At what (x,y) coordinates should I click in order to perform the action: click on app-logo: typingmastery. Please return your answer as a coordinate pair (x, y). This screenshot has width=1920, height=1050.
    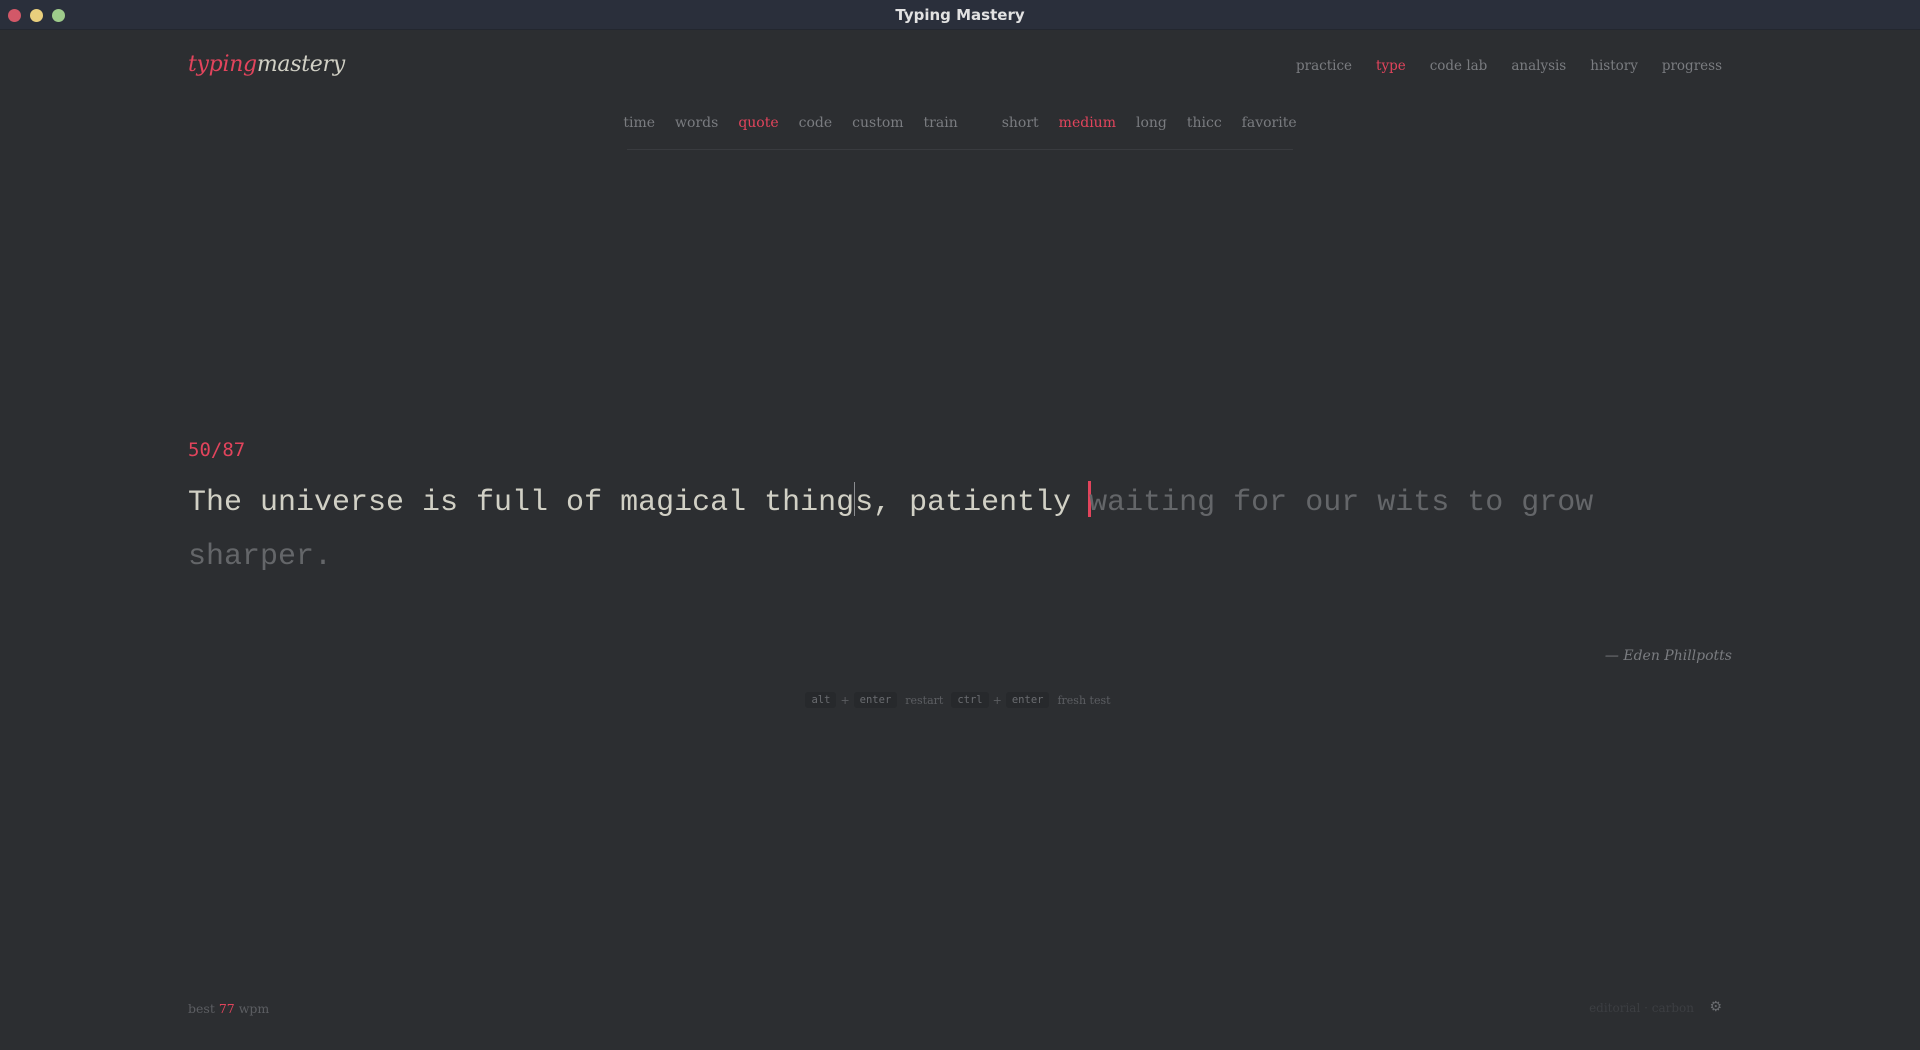
    Looking at the image, I should click on (266, 64).